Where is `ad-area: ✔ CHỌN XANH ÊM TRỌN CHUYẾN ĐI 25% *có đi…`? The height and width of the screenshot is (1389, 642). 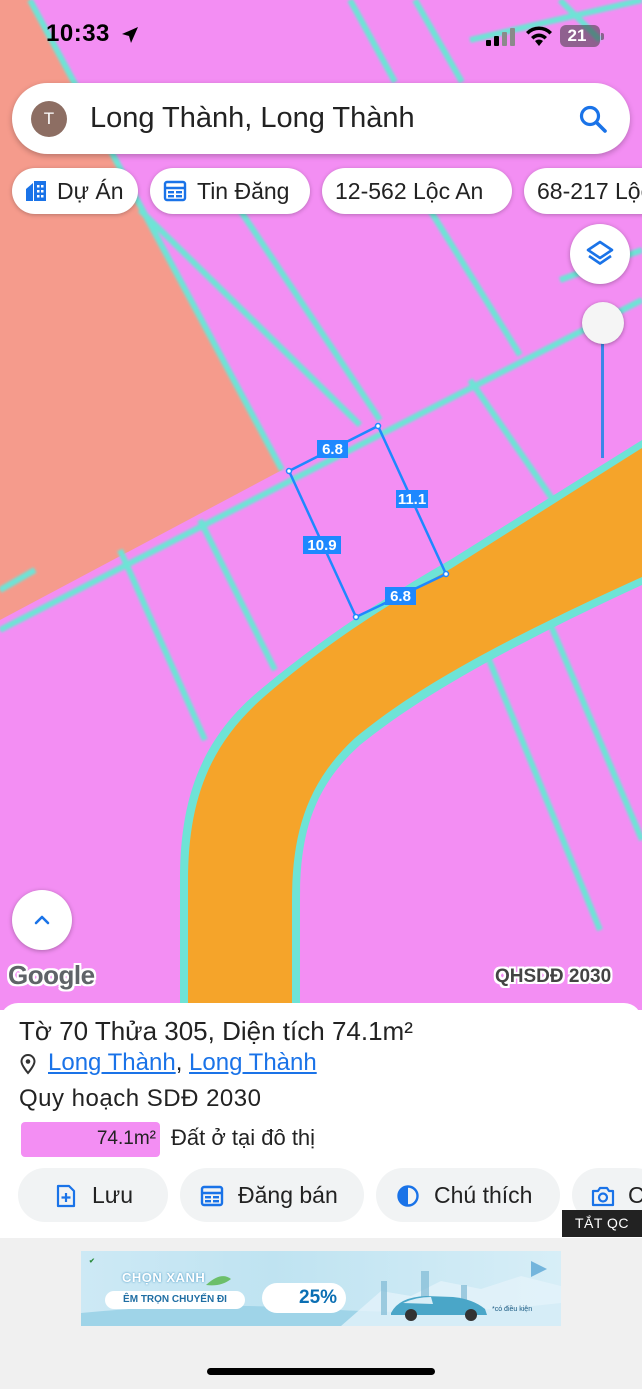
ad-area: ✔ CHỌN XANH ÊM TRỌN CHUYẾN ĐI 25% *có đi… is located at coordinates (321, 1313).